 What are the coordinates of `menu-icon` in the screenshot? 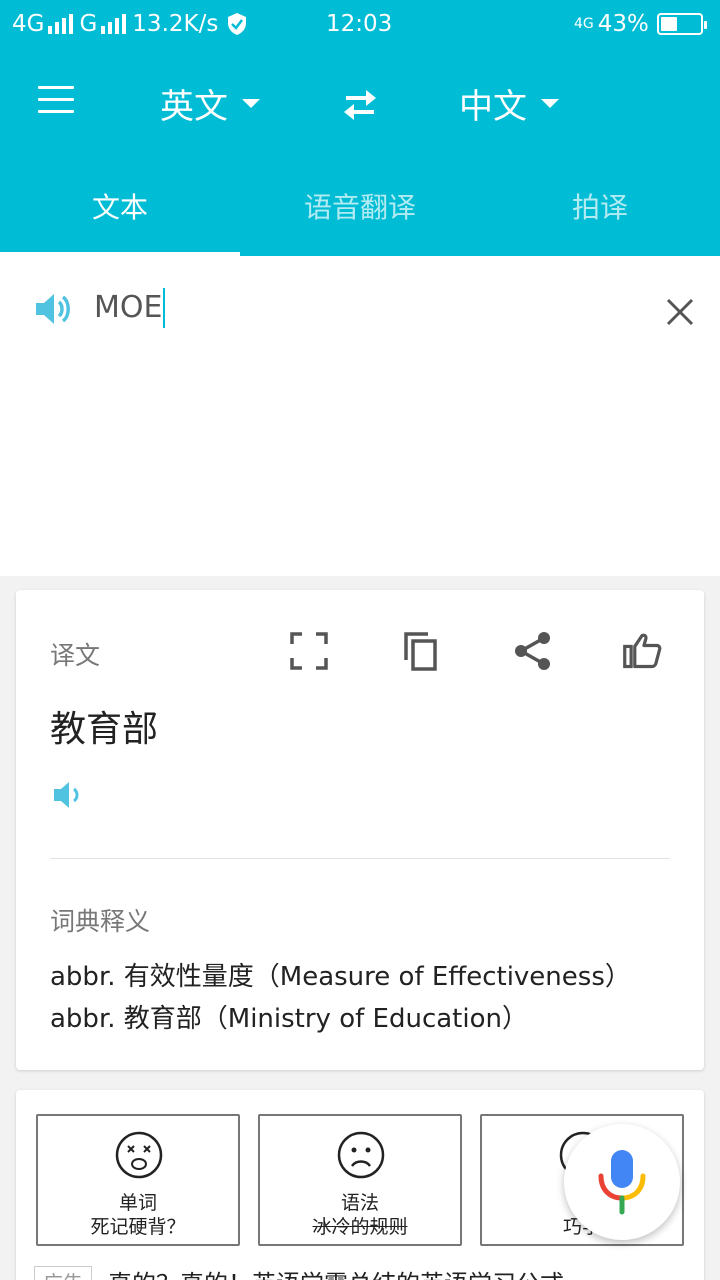 It's located at (56, 101).